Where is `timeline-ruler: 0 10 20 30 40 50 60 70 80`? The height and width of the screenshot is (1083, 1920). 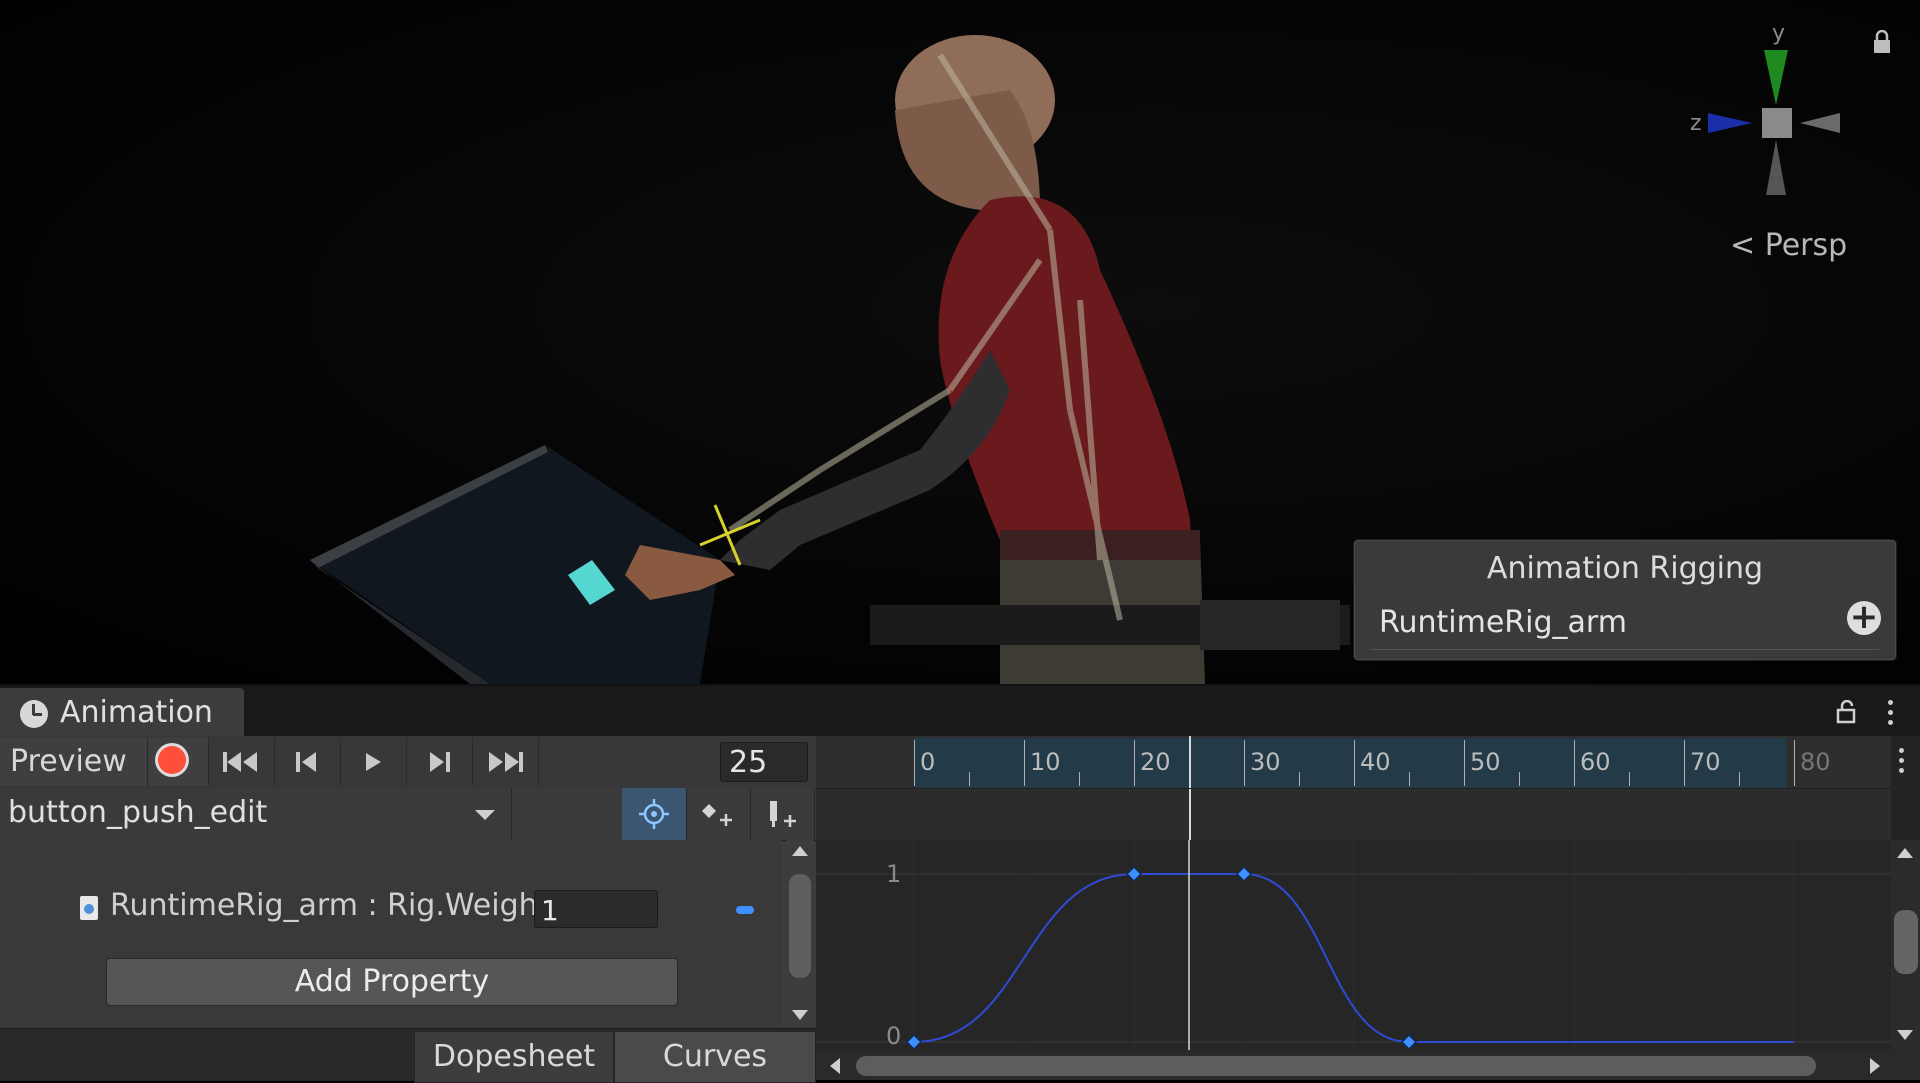 timeline-ruler: 0 10 20 30 40 50 60 70 80 is located at coordinates (1353, 762).